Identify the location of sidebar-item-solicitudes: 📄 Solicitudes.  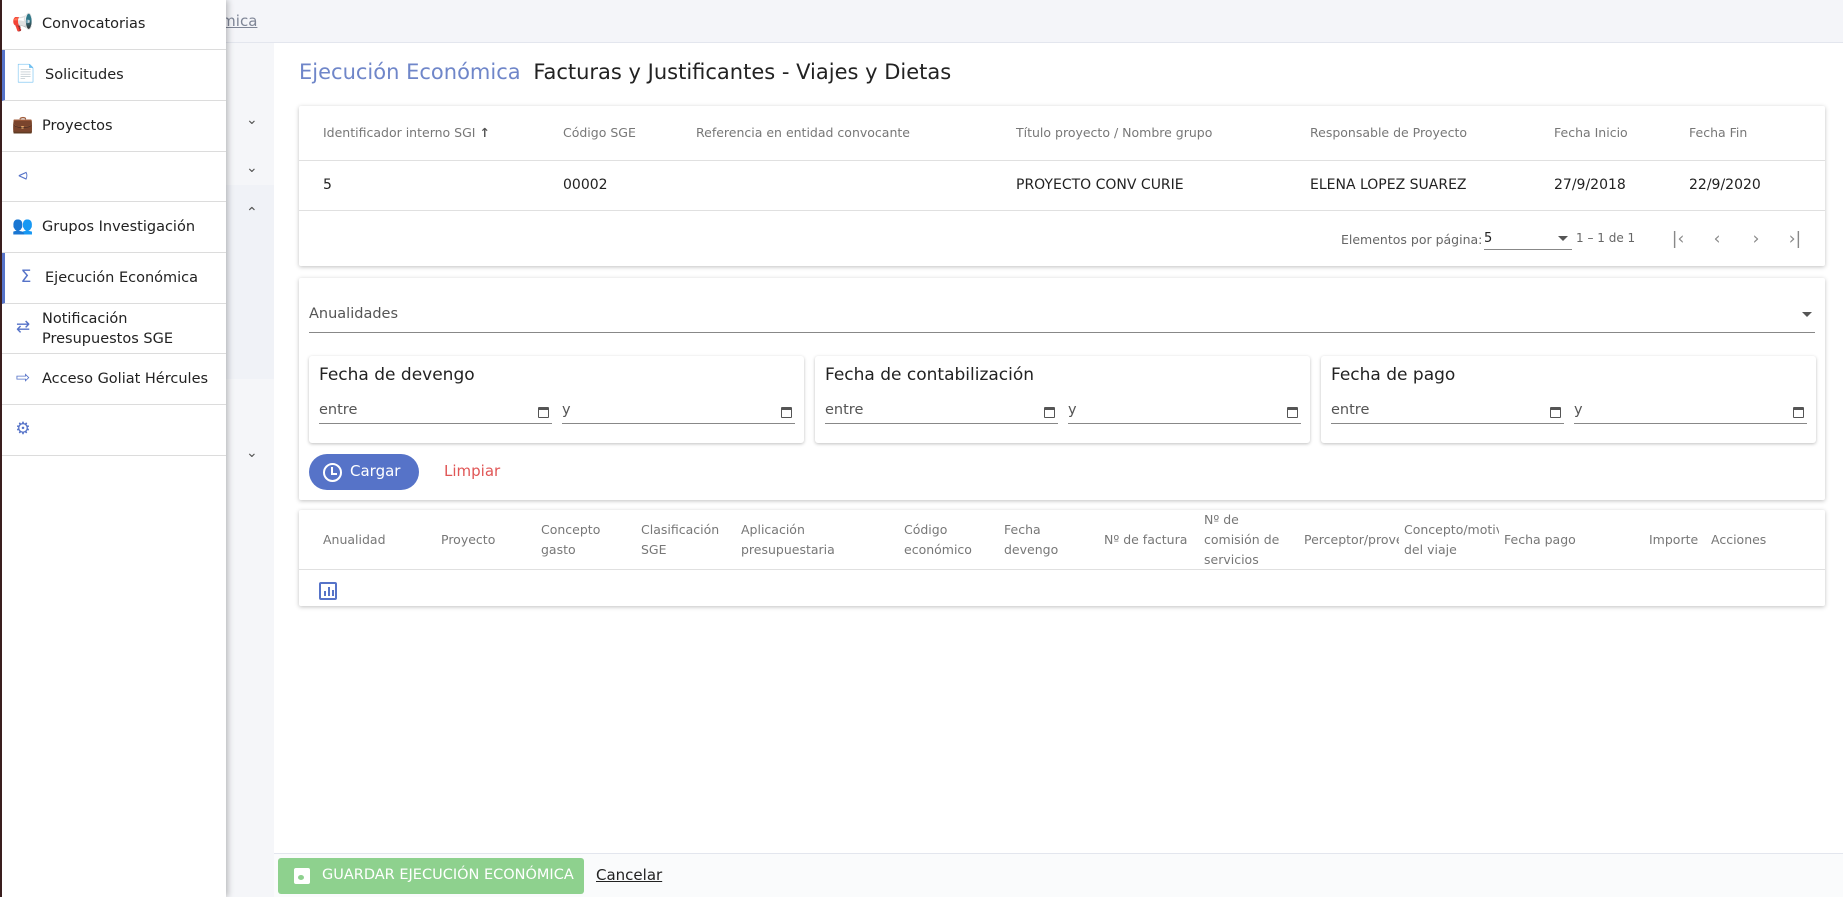
(114, 75).